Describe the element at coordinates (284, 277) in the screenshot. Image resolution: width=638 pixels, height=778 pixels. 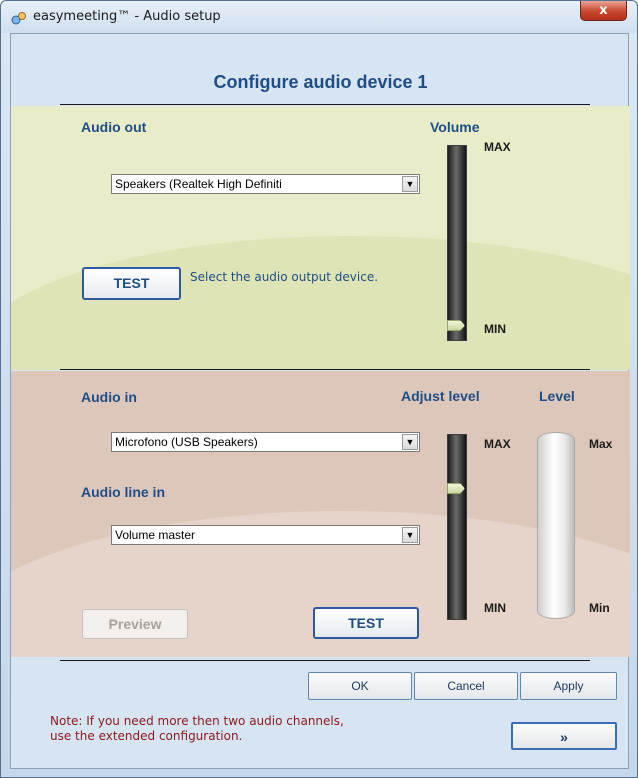
I see `audio-out-hint: Select the audio output device.` at that location.